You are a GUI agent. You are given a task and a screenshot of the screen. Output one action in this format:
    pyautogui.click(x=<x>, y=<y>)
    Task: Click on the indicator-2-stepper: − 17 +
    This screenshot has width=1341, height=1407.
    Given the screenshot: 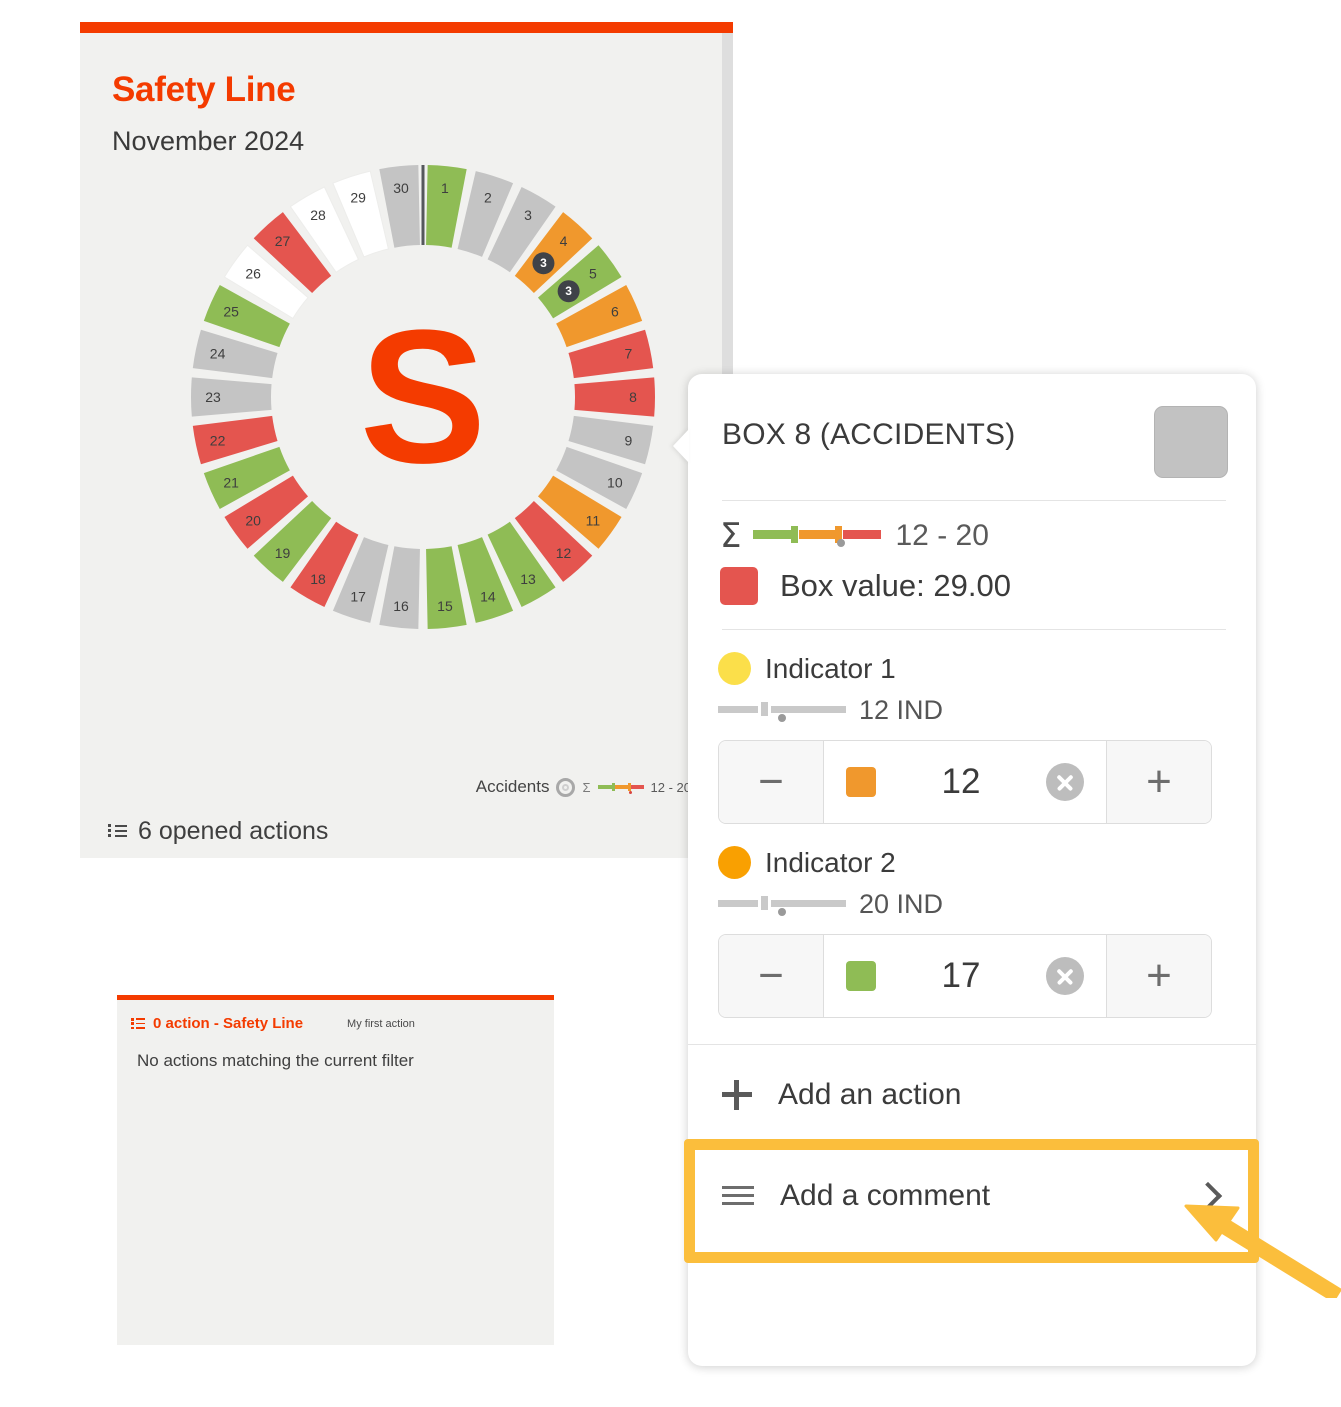 What is the action you would take?
    pyautogui.click(x=965, y=976)
    